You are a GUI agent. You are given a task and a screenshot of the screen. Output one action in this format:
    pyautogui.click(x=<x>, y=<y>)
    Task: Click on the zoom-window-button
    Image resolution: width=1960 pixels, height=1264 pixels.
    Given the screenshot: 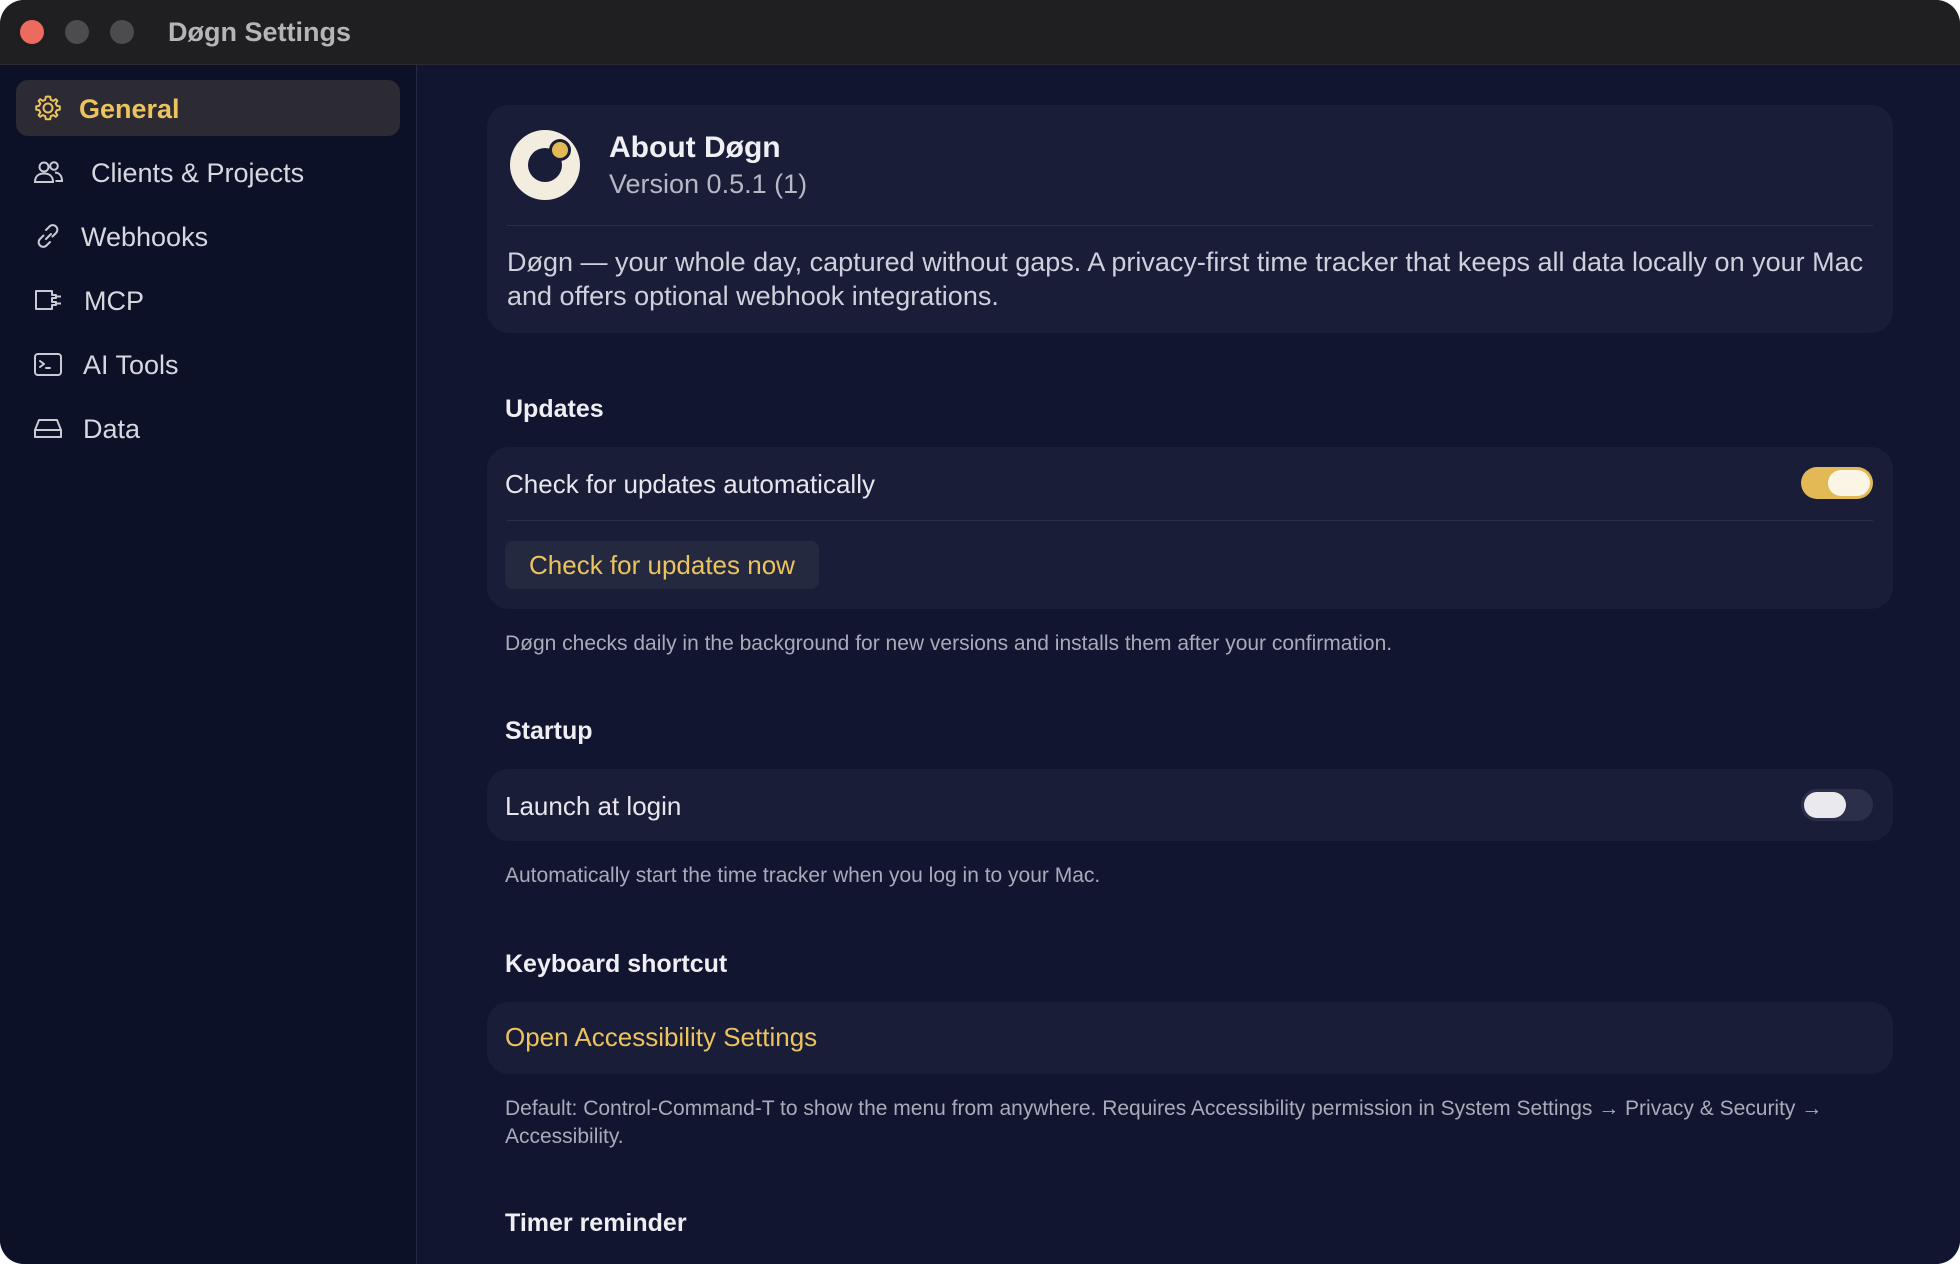 What is the action you would take?
    pyautogui.click(x=122, y=32)
    